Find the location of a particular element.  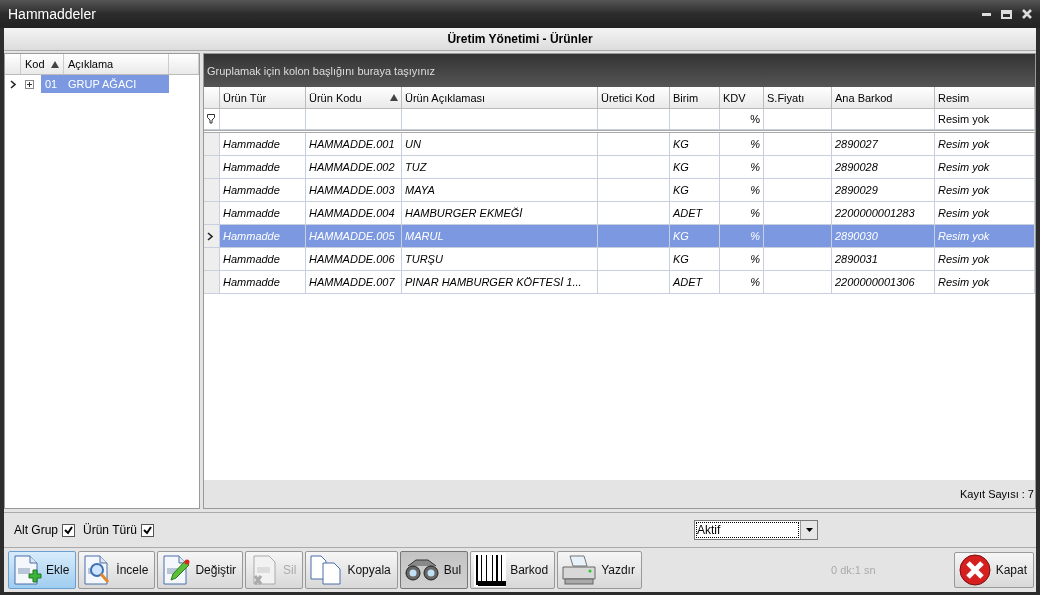

column-header: KDV is located at coordinates (742, 98).